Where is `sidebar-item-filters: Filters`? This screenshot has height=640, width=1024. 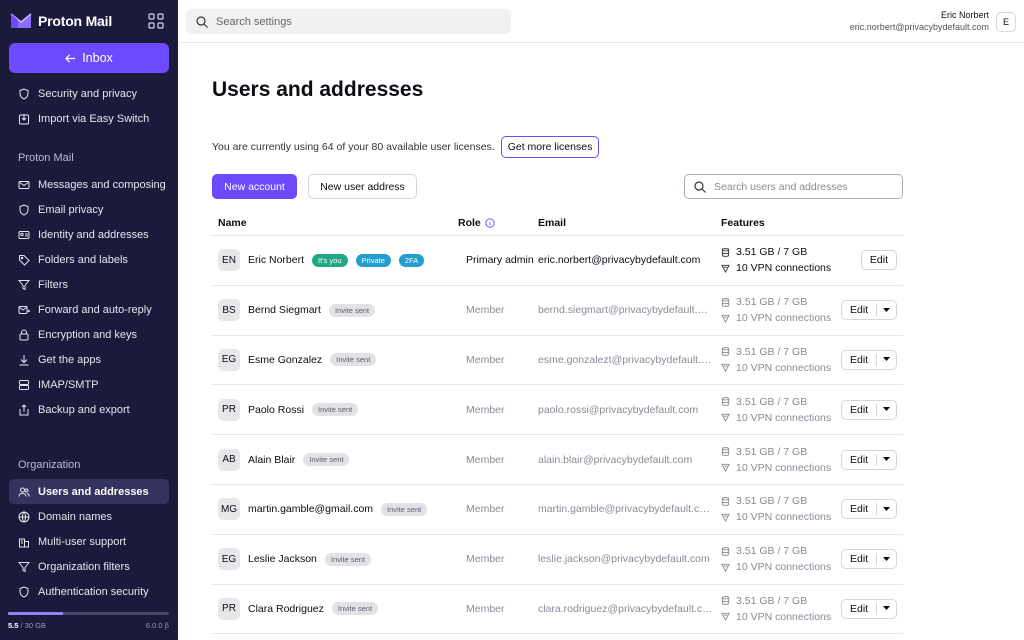 sidebar-item-filters: Filters is located at coordinates (89, 284).